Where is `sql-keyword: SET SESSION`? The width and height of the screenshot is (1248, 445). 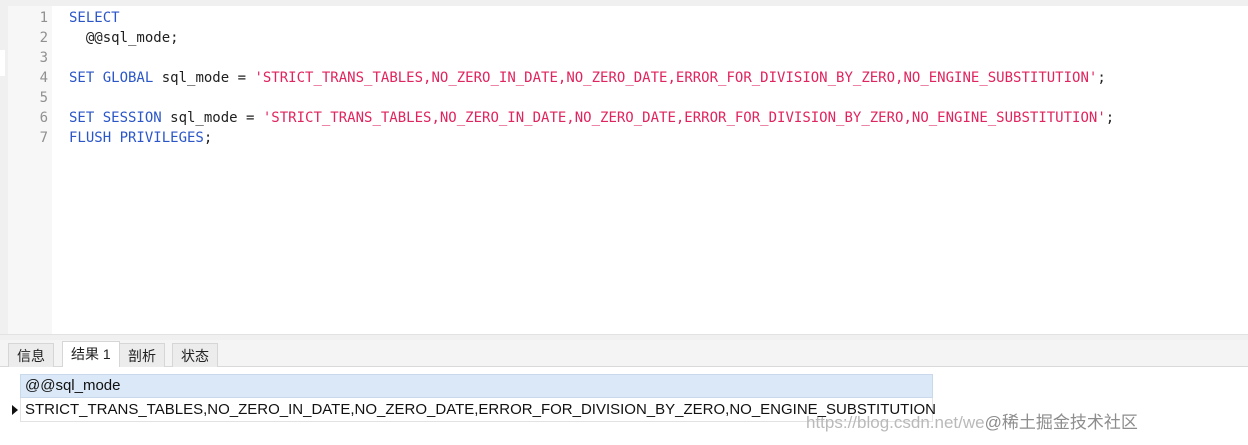
sql-keyword: SET SESSION is located at coordinates (115, 118).